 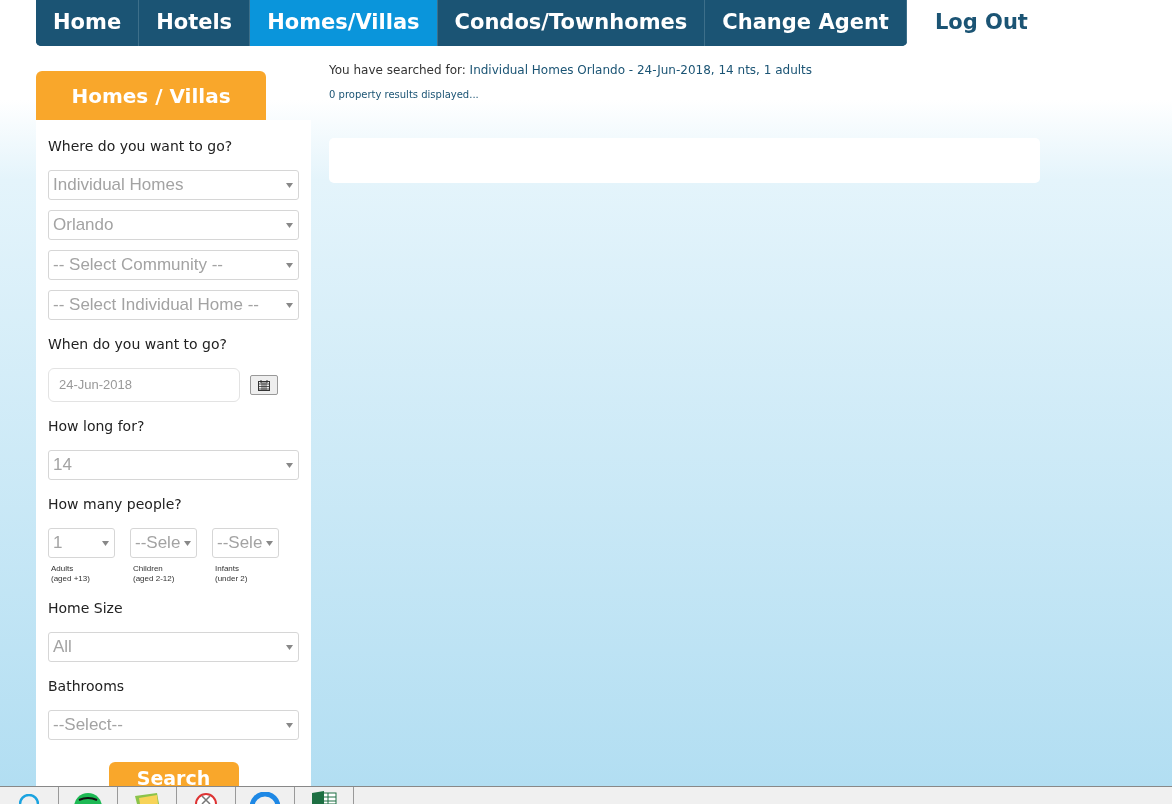 What do you see at coordinates (173, 465) in the screenshot?
I see `dropdown: 14` at bounding box center [173, 465].